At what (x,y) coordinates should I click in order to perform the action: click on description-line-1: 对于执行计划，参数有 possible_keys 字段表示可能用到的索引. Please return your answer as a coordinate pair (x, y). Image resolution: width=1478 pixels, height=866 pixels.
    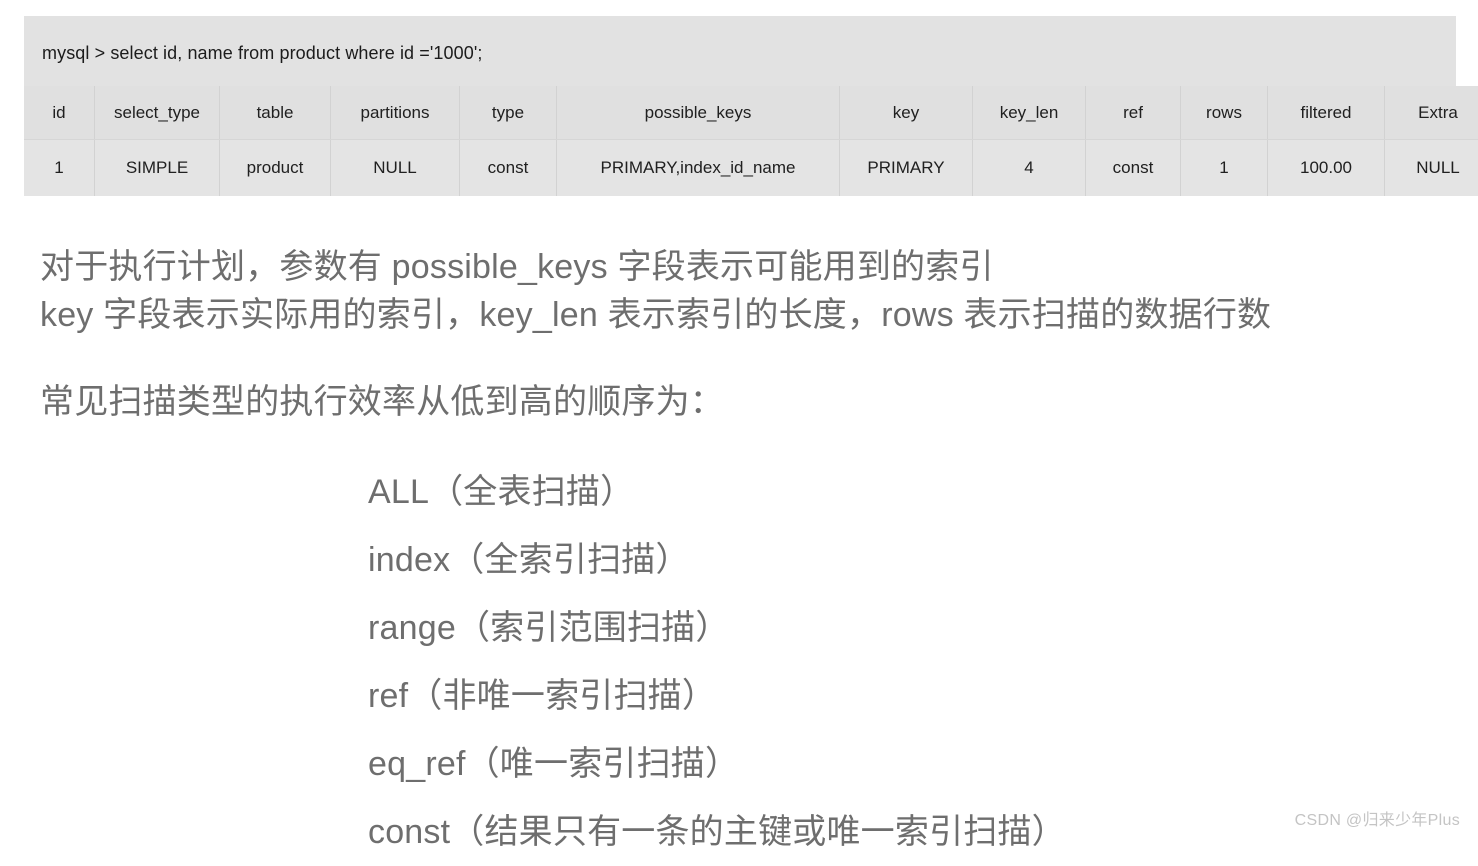
    Looking at the image, I should click on (750, 267).